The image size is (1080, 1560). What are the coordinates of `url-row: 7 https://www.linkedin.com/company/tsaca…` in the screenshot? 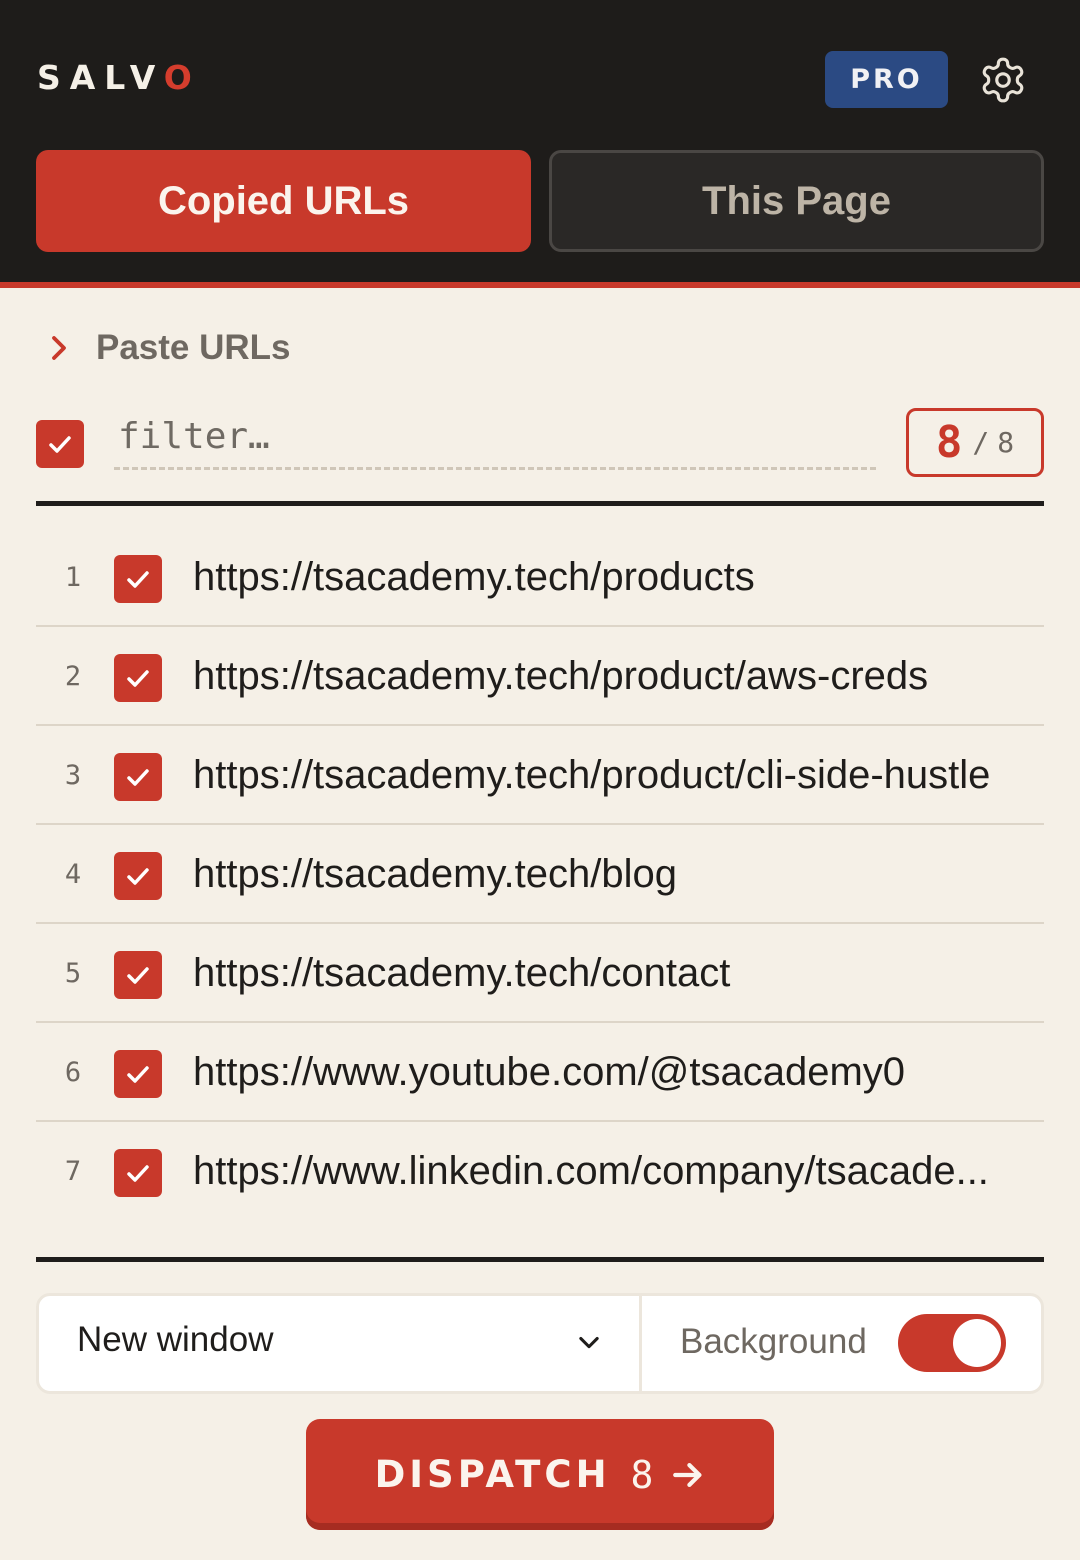 It's located at (540, 1171).